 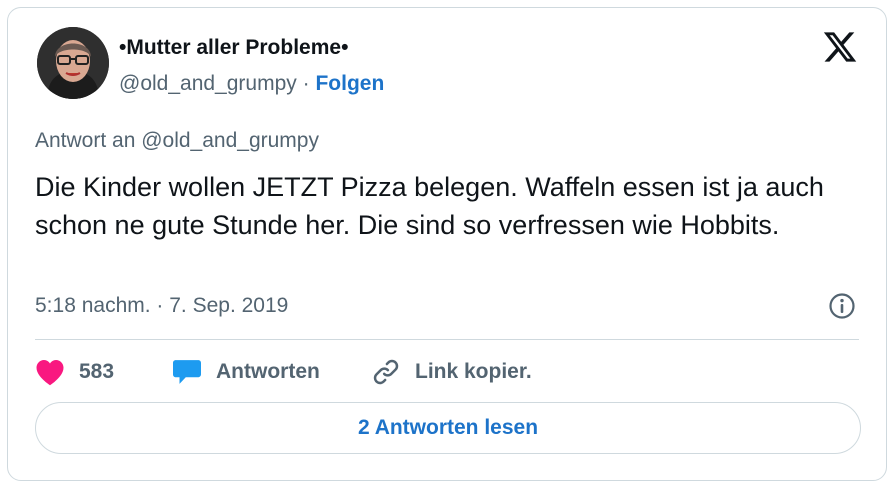 What do you see at coordinates (842, 306) in the screenshot?
I see `info-icon` at bounding box center [842, 306].